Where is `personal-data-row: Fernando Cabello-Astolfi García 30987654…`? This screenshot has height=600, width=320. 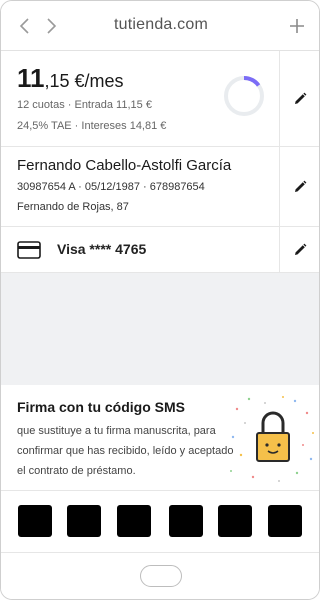 personal-data-row: Fernando Cabello-Astolfi García 30987654… is located at coordinates (160, 187).